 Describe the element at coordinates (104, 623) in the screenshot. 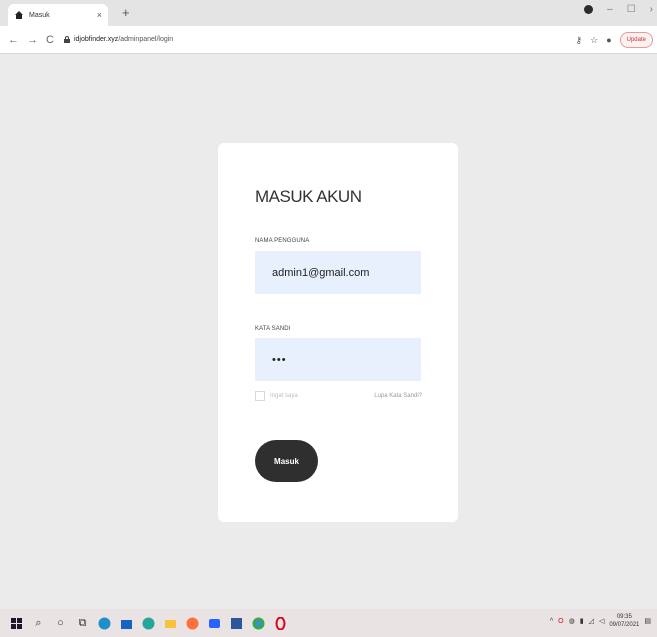

I see `edge-icon` at that location.